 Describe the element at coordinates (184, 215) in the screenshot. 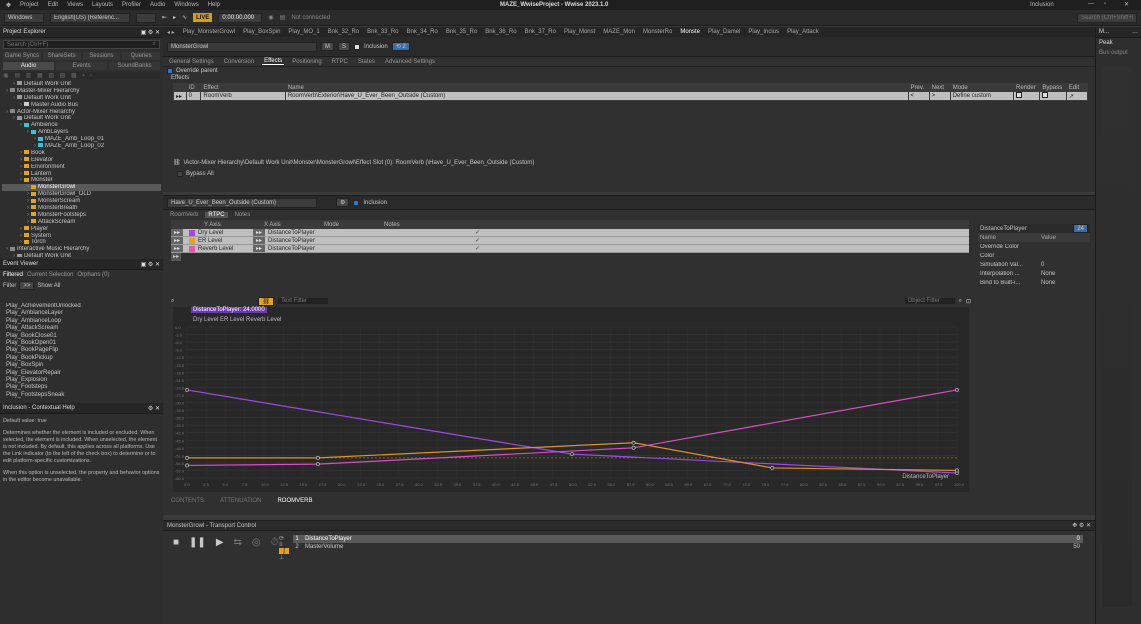

I see `tab-roomverb: RoomVerb` at that location.